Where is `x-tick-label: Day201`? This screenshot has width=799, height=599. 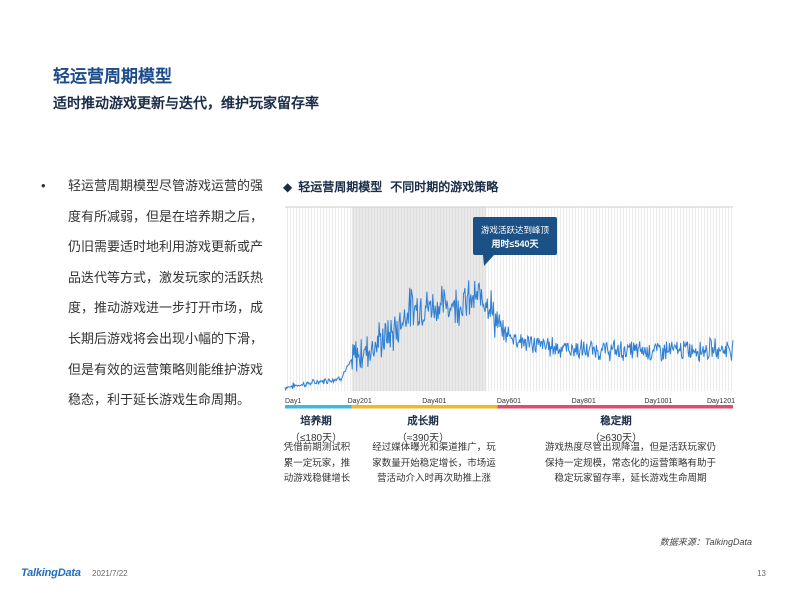
x-tick-label: Day201 is located at coordinates (360, 401).